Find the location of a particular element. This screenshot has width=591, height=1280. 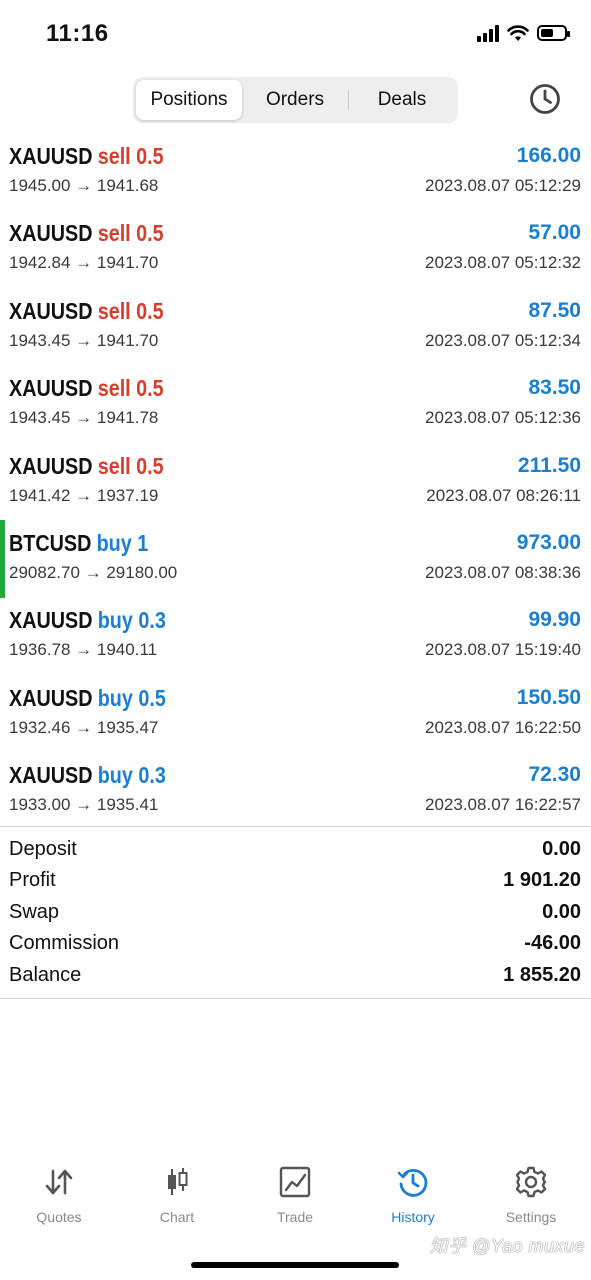

deal-symbol: BTCUSD buy 1 is located at coordinates (78, 543).